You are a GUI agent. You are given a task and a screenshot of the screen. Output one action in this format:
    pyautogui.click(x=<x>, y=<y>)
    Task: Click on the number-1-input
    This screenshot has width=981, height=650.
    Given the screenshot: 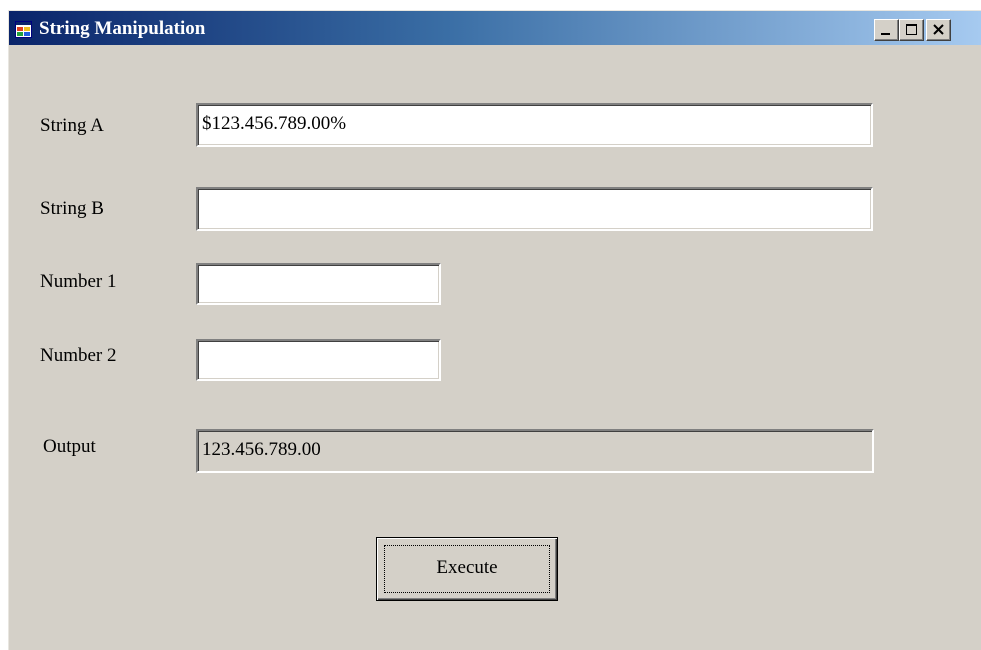 What is the action you would take?
    pyautogui.click(x=318, y=284)
    